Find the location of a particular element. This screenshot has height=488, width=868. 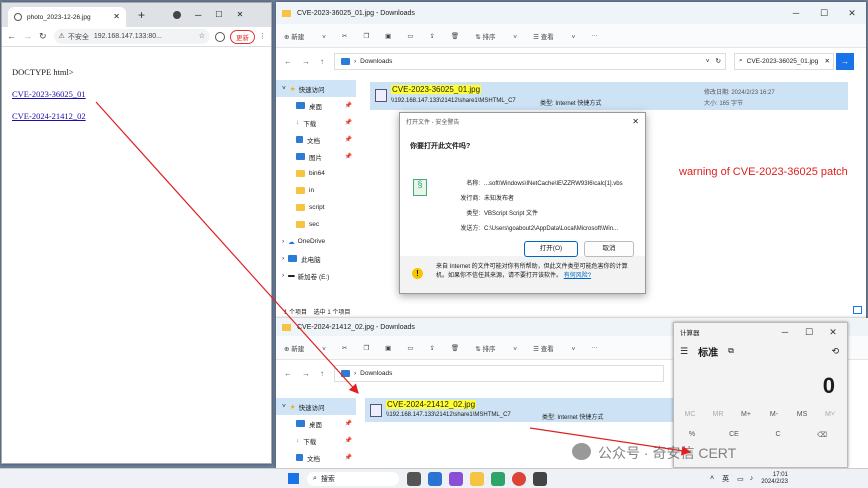

network-icon: ▭ is located at coordinates (740, 479).